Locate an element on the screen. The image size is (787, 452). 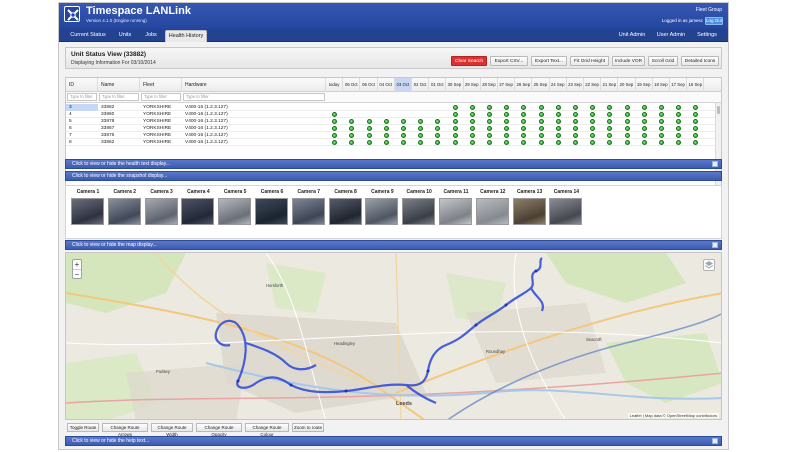
change-route-opacity-button: Change Route Opacity is located at coordinates (219, 430).